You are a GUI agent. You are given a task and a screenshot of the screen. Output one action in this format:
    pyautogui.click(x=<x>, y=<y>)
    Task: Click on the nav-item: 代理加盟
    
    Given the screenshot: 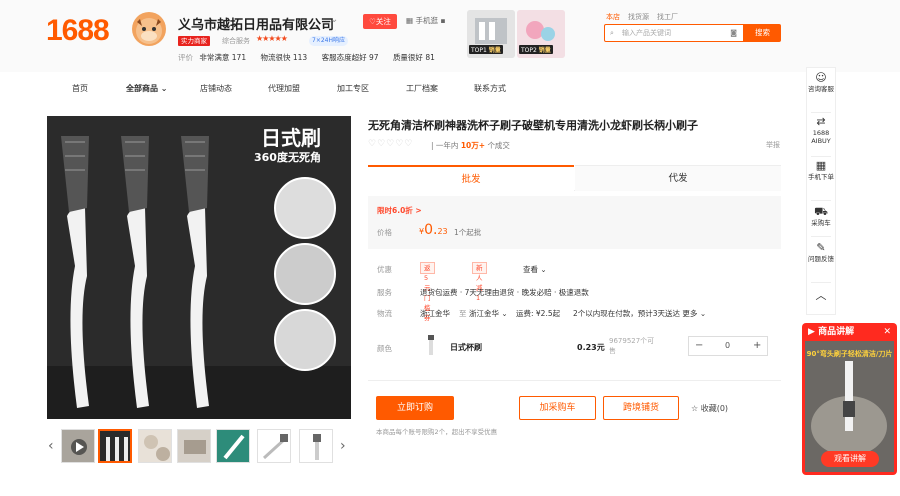 What is the action you would take?
    pyautogui.click(x=284, y=88)
    